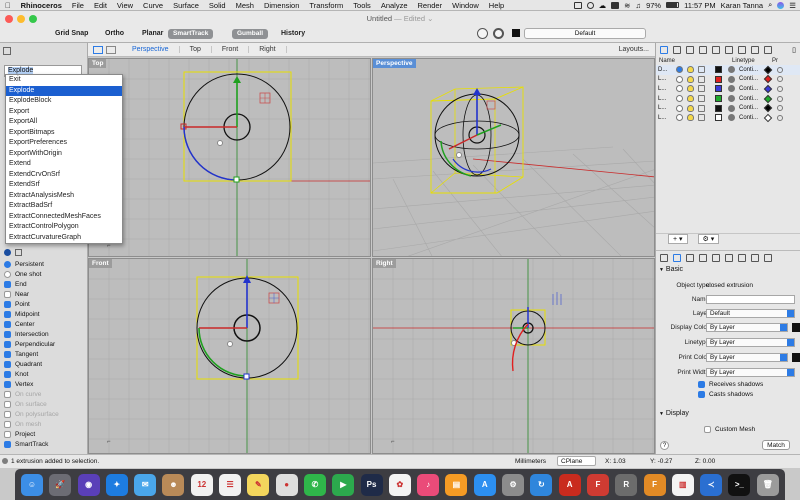  Describe the element at coordinates (701, 394) in the screenshot. I see `casts-shadows-checkbox` at that location.